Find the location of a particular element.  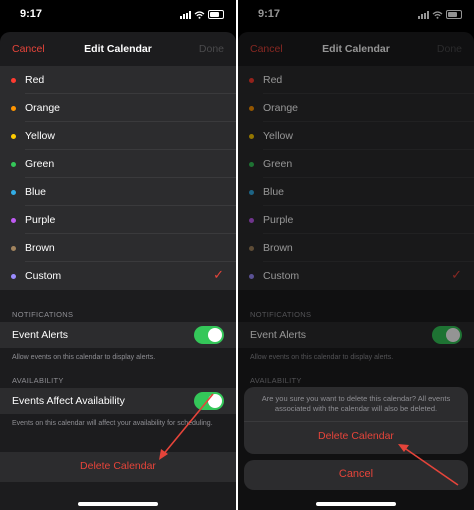

brown-dot-icon is located at coordinates (13, 248).